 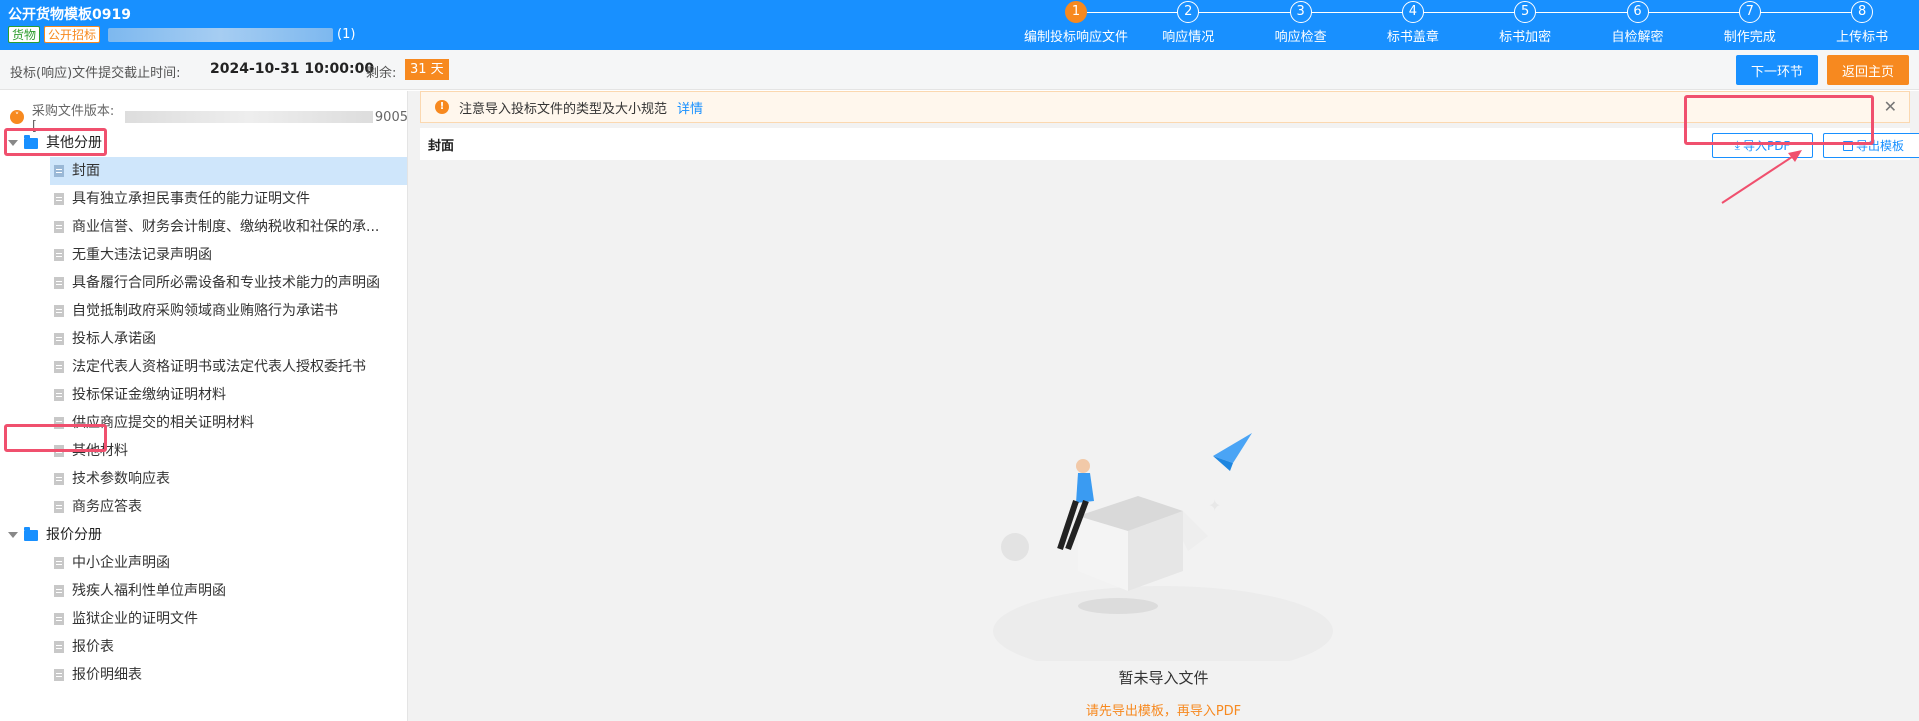 I want to click on tree-folder: 报价分册, so click(x=203, y=535).